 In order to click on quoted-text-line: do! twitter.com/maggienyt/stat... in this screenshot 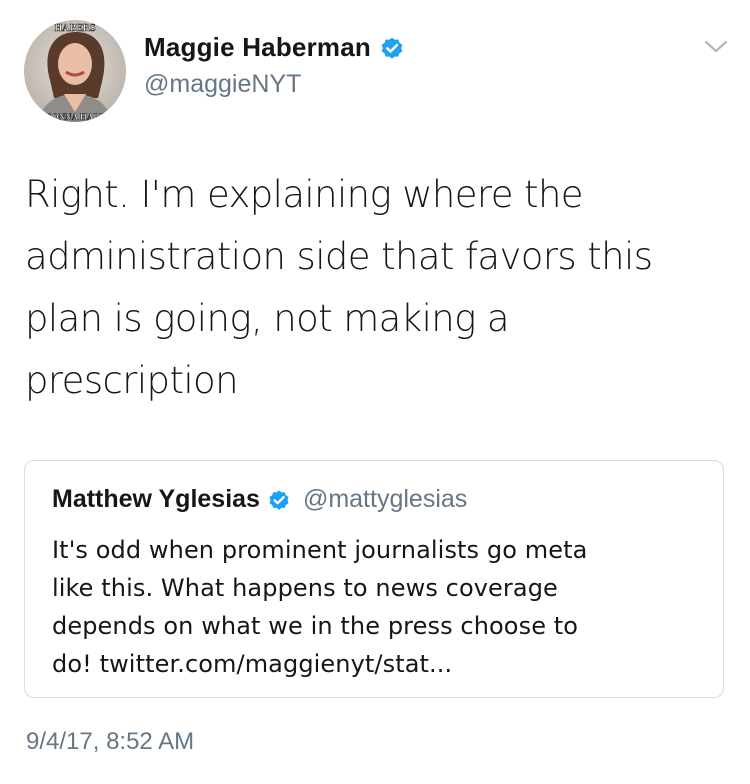, I will do `click(252, 664)`.